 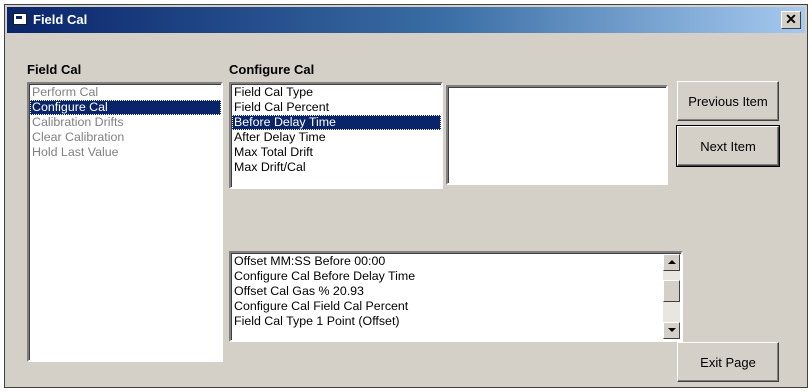 What do you see at coordinates (125, 107) in the screenshot?
I see `field-cal-list-item: Configure Cal` at bounding box center [125, 107].